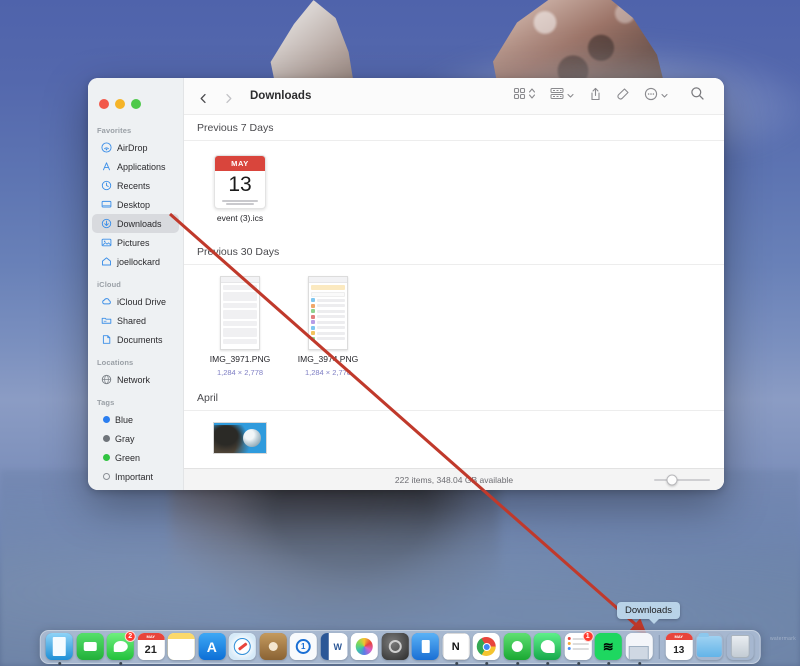 The image size is (800, 666). I want to click on file-item: MAY 13 event (3).ics, so click(240, 189).